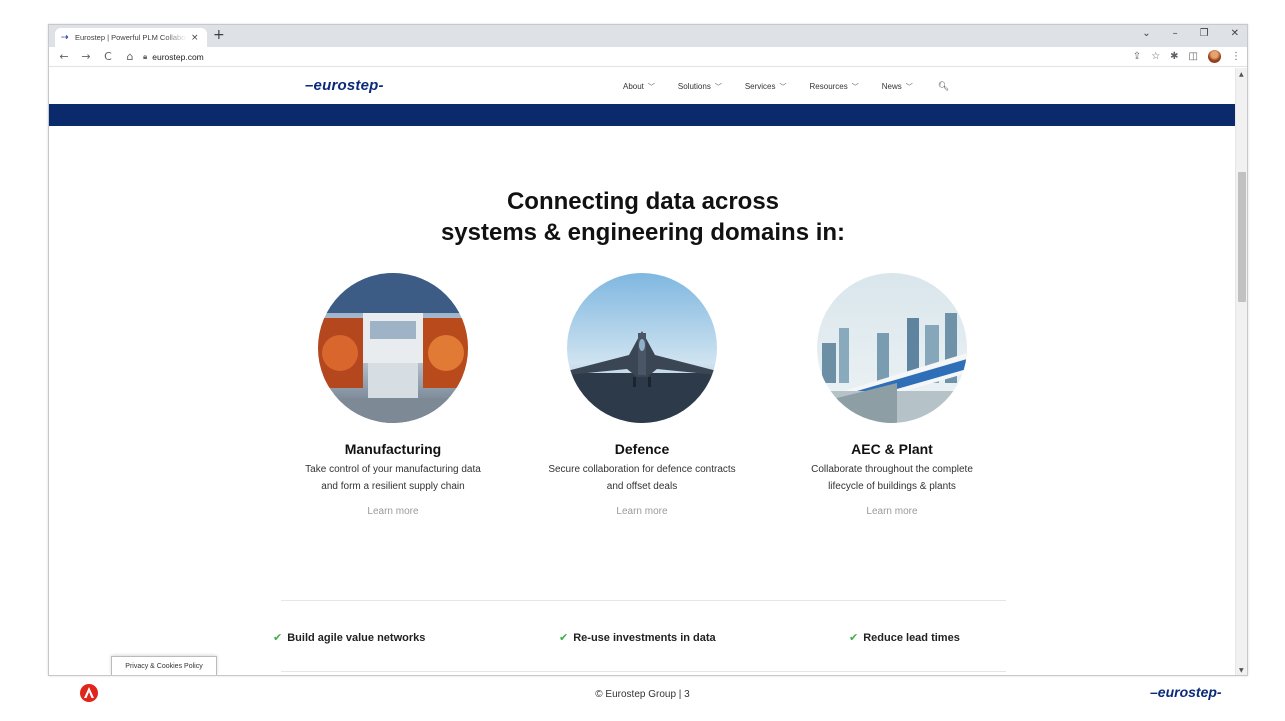  What do you see at coordinates (892, 469) in the screenshot?
I see `card-desc-line: Collaborate throughout the complete` at bounding box center [892, 469].